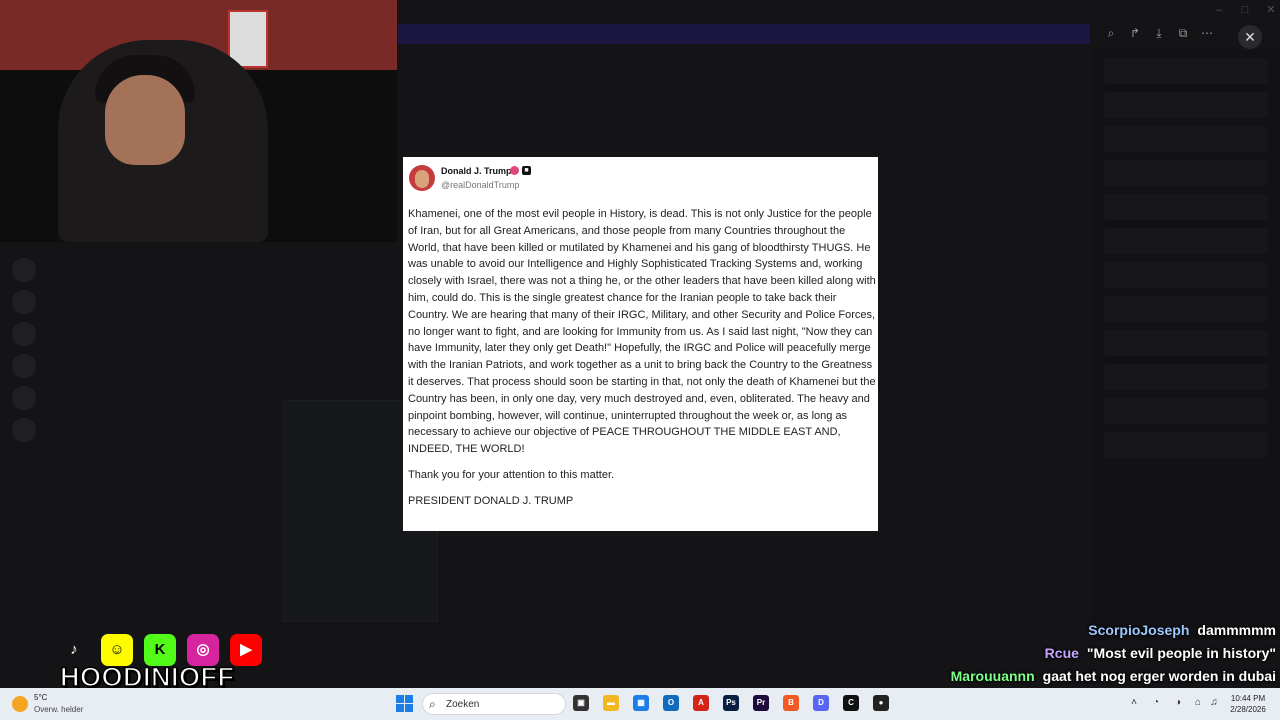  What do you see at coordinates (480, 185) in the screenshot?
I see `tweet-author-handle: @realDonaldTrump` at bounding box center [480, 185].